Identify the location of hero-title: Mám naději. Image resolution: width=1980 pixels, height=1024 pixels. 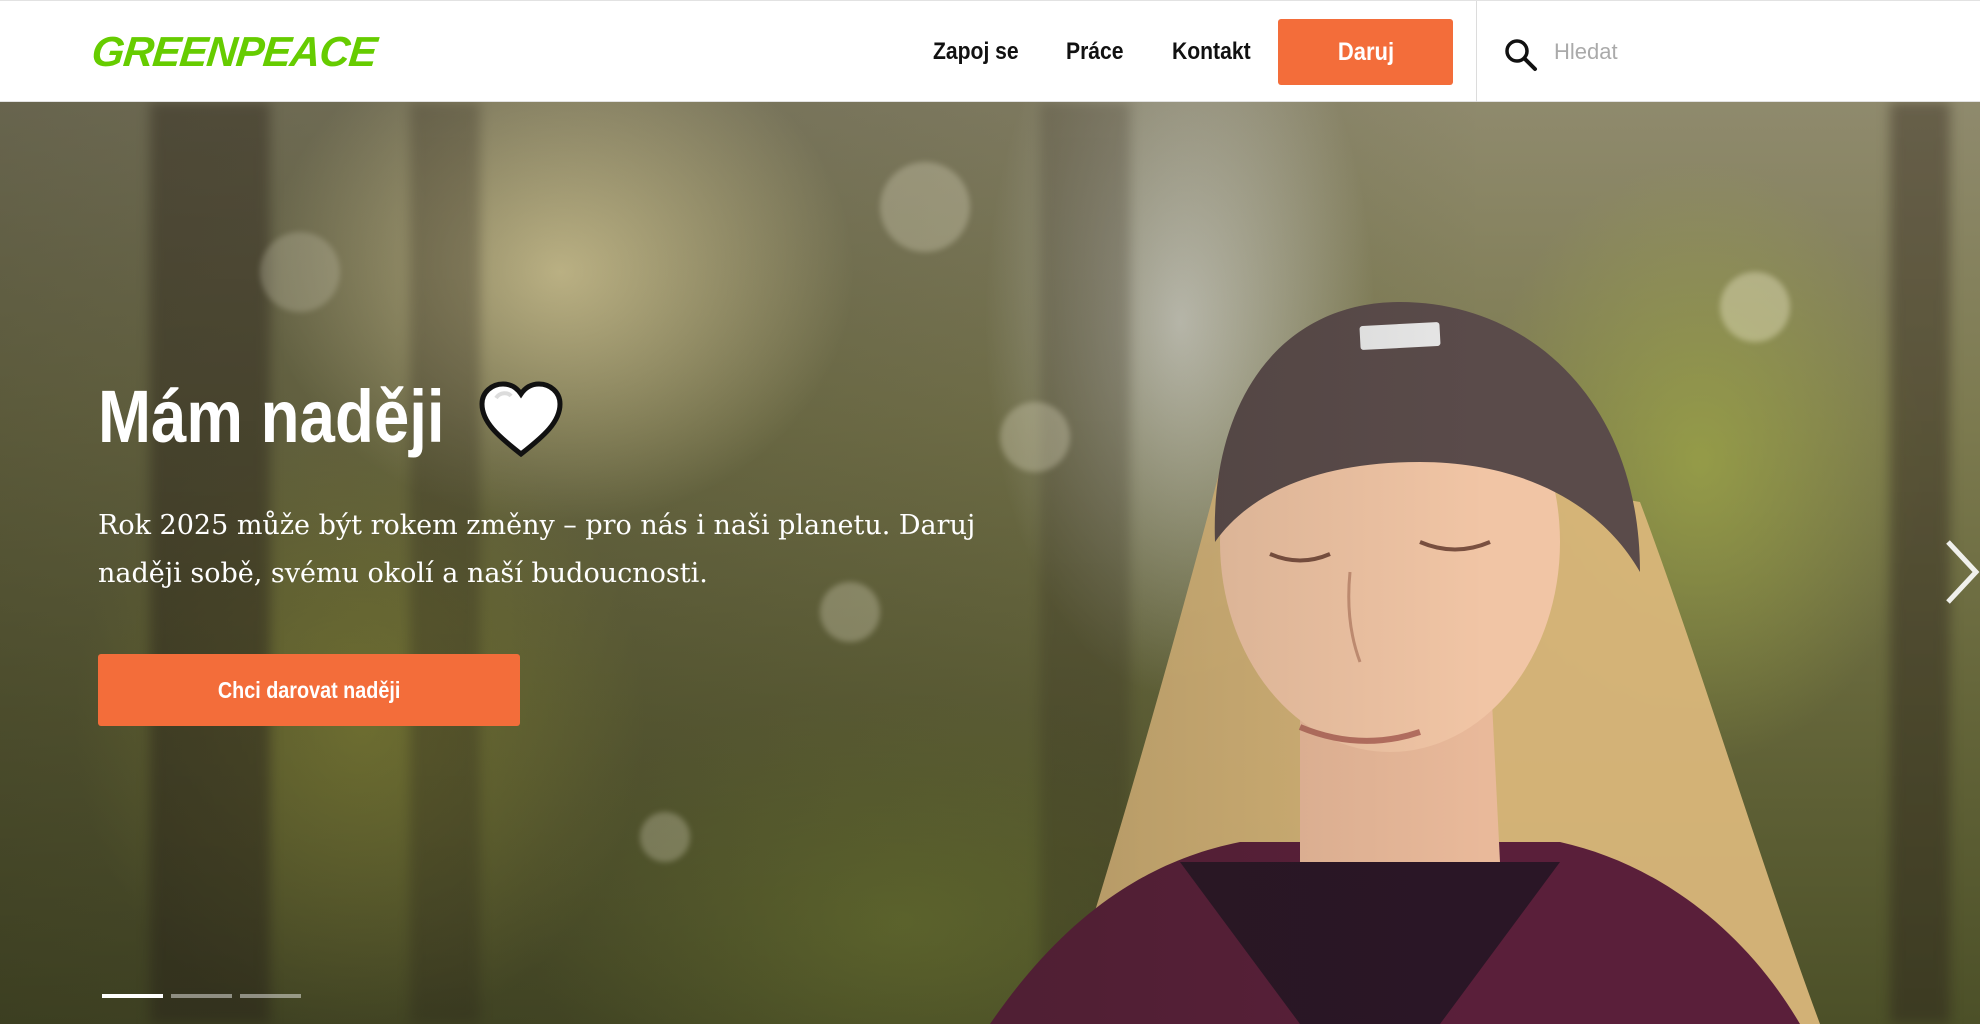
(271, 416).